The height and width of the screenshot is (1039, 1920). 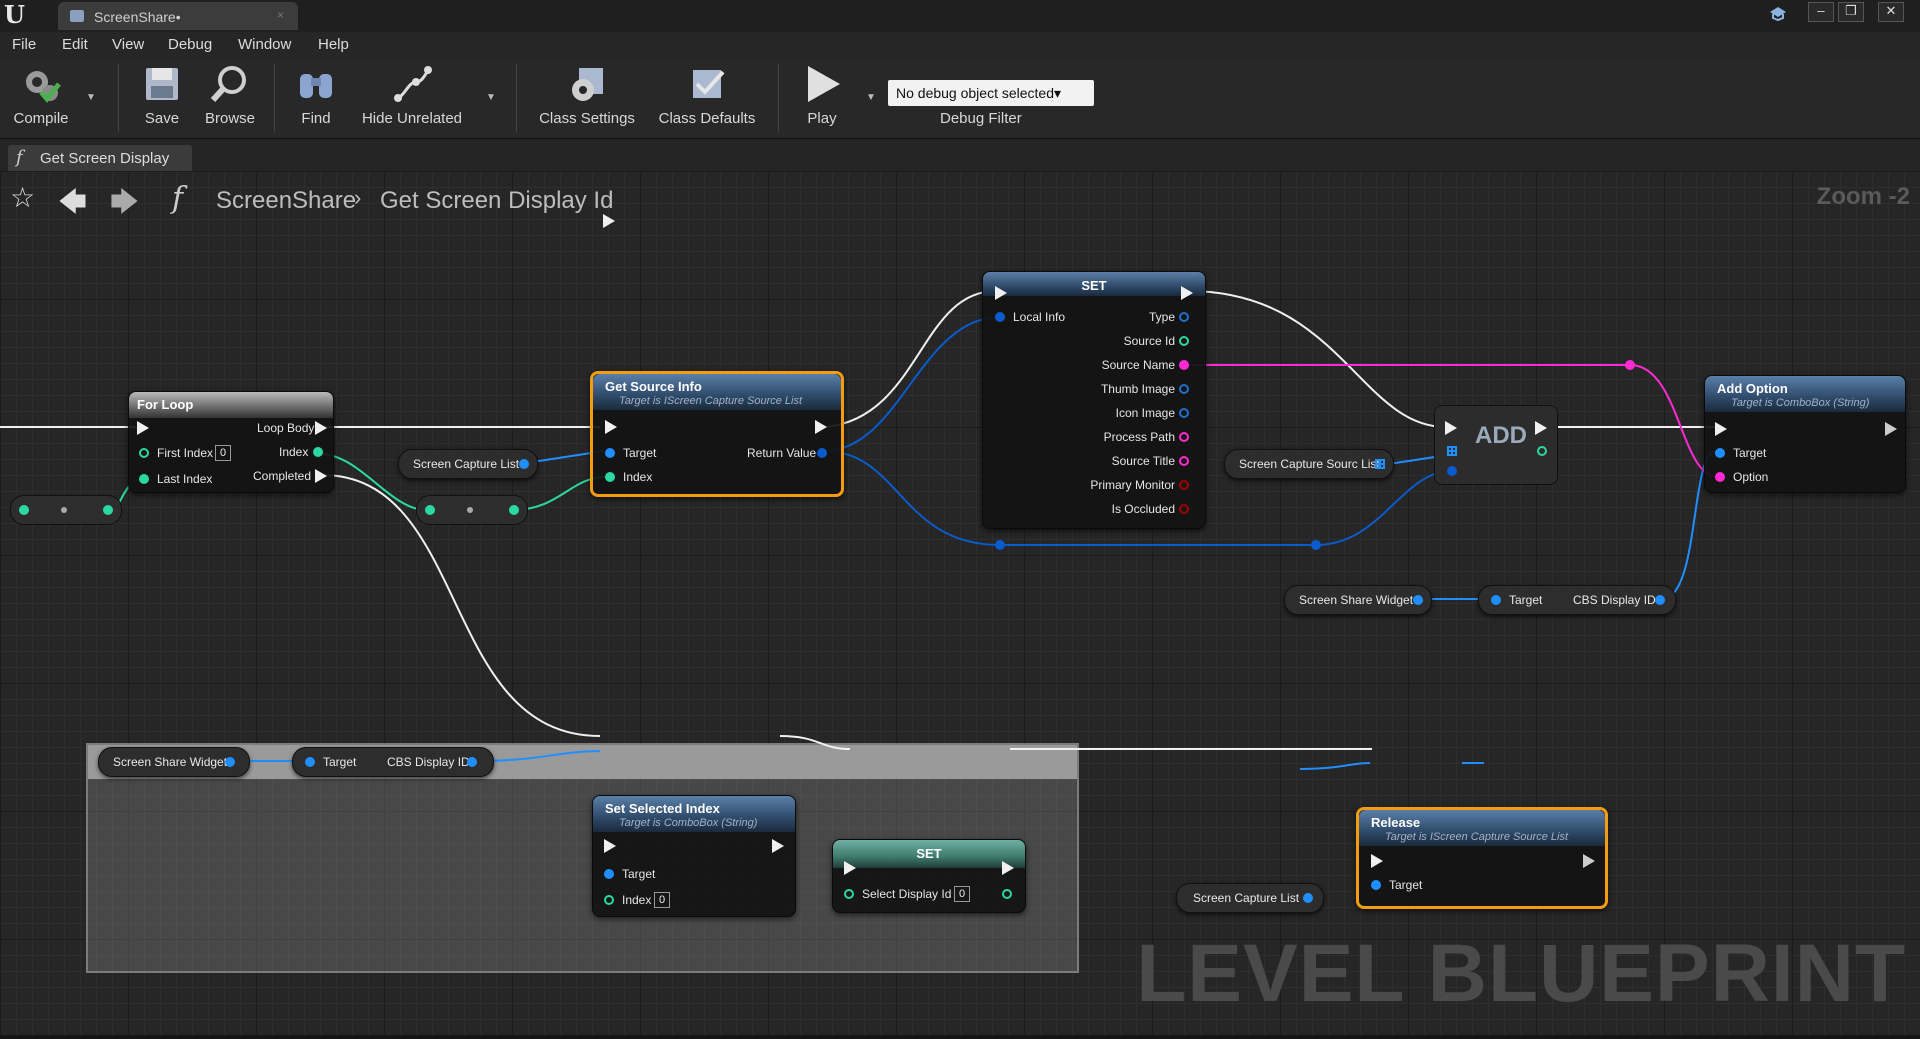 What do you see at coordinates (1751, 477) in the screenshot?
I see `option-label: Option` at bounding box center [1751, 477].